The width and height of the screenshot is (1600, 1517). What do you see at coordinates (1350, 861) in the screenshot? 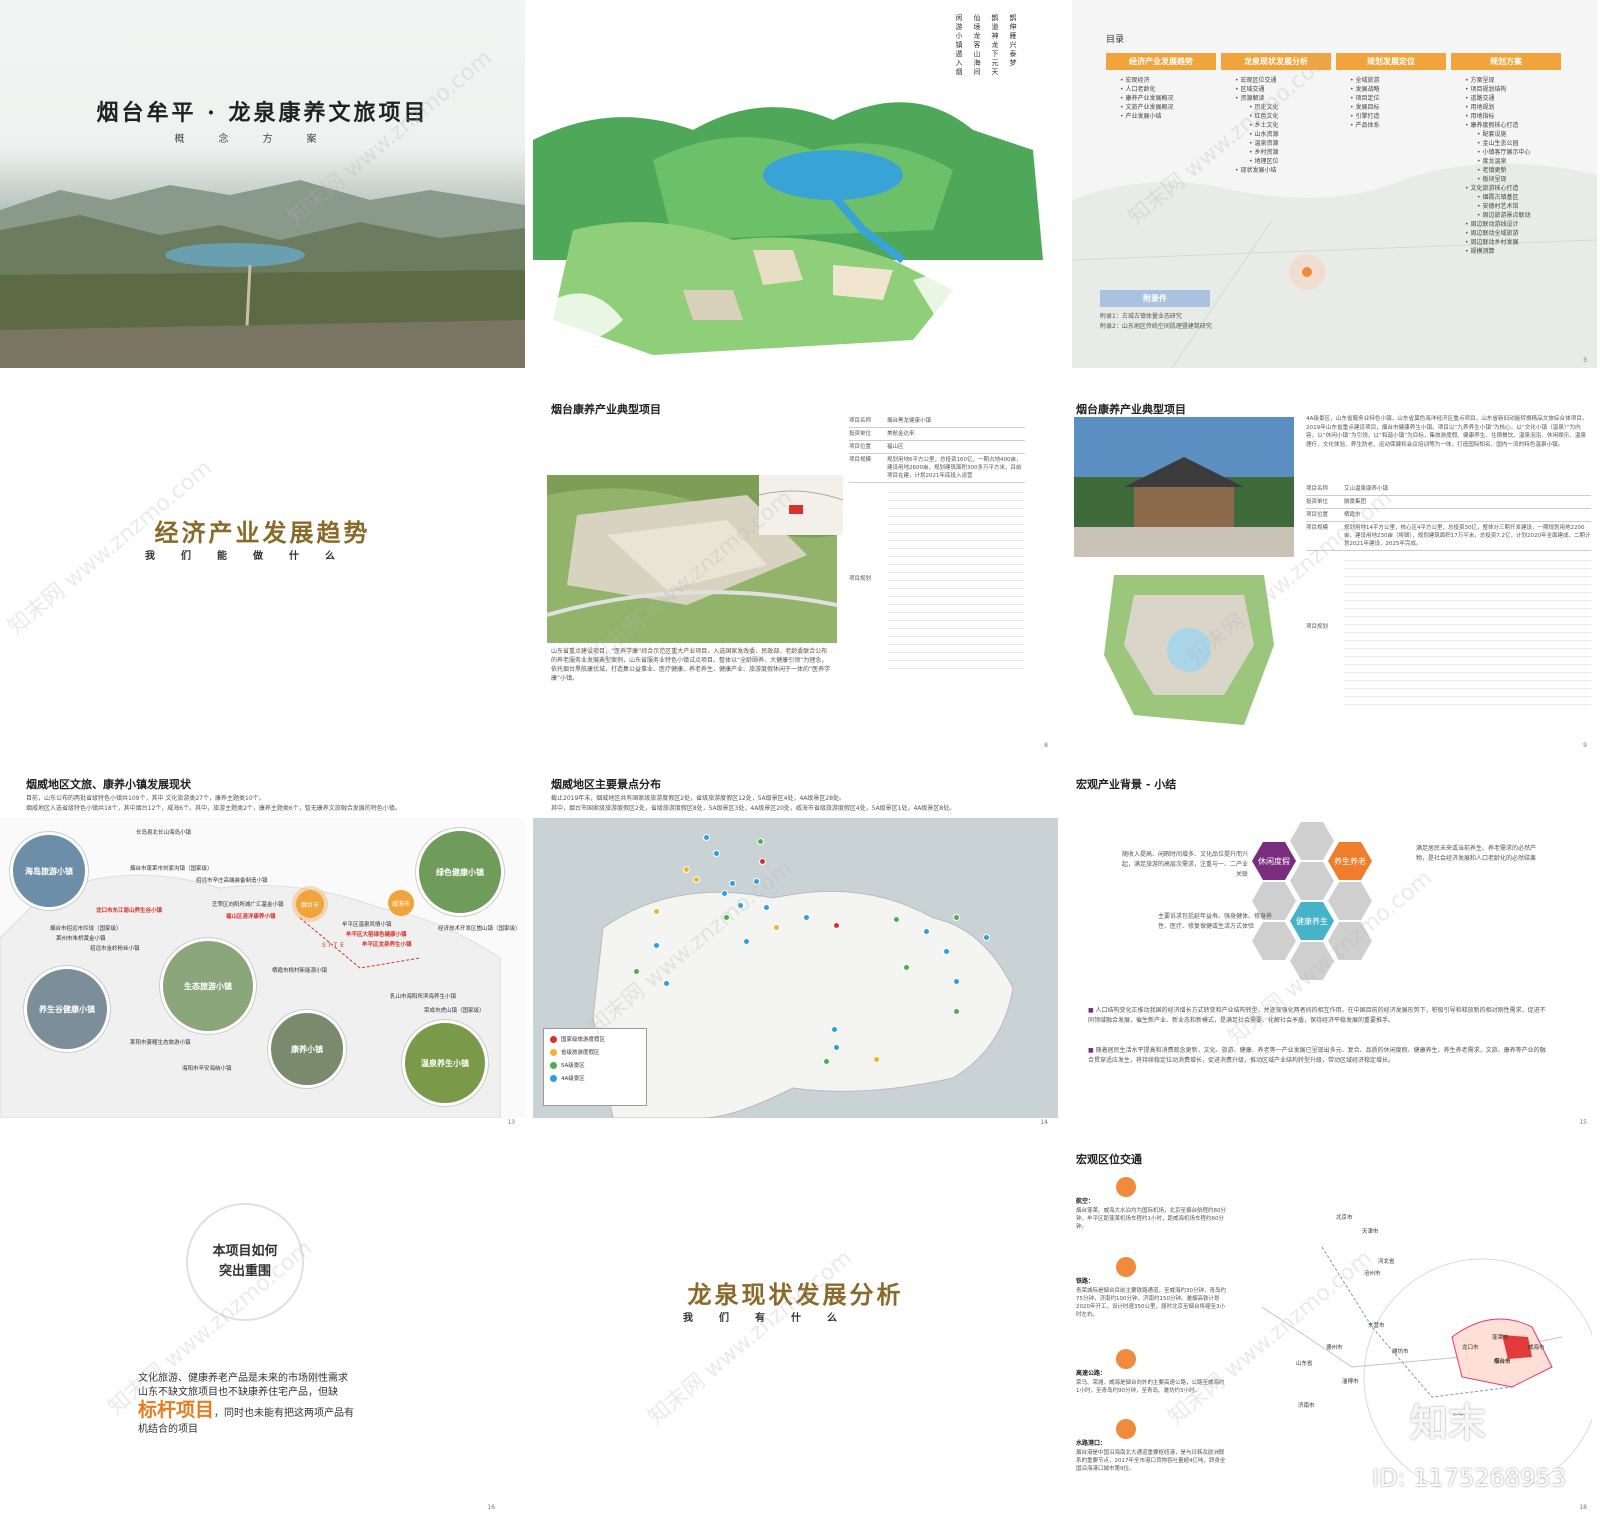
I see `hex-wellness: 养生养老` at bounding box center [1350, 861].